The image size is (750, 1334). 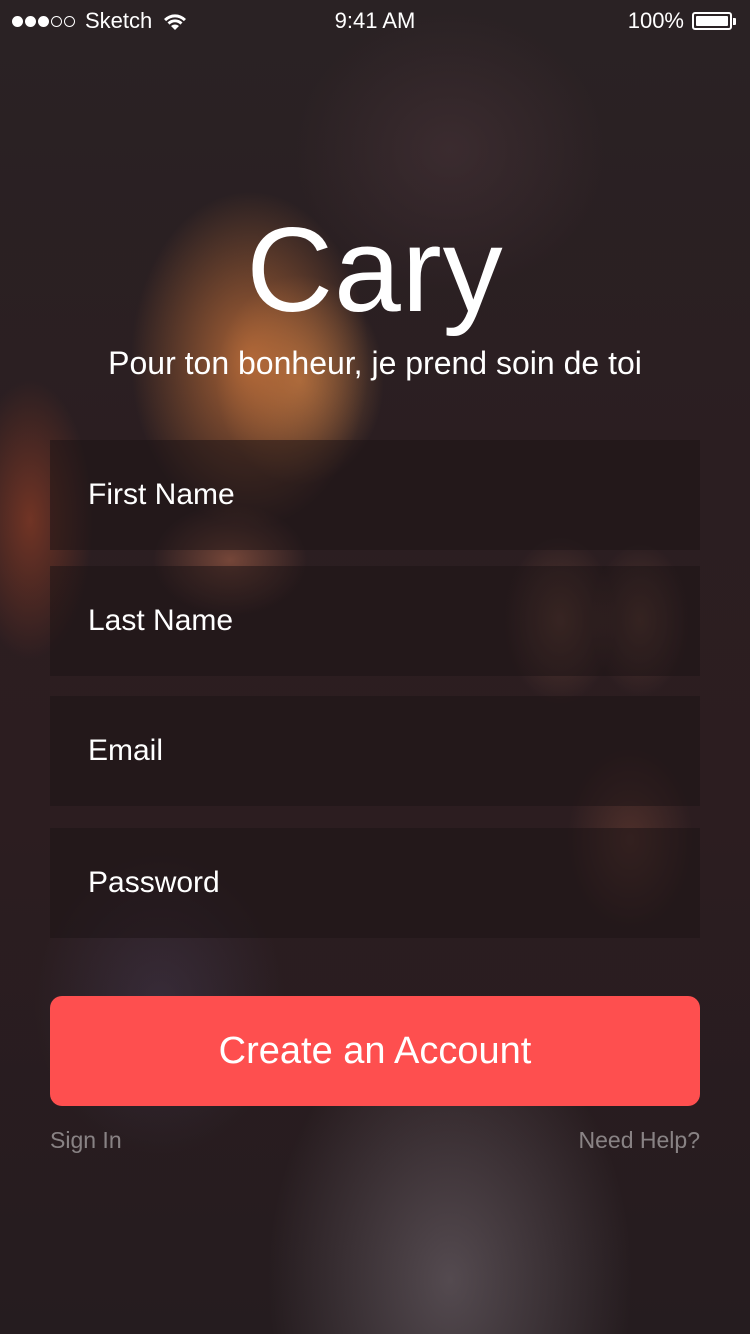 I want to click on app-tagline: Pour ton bonheur, je prend soin de toi, so click(x=375, y=363).